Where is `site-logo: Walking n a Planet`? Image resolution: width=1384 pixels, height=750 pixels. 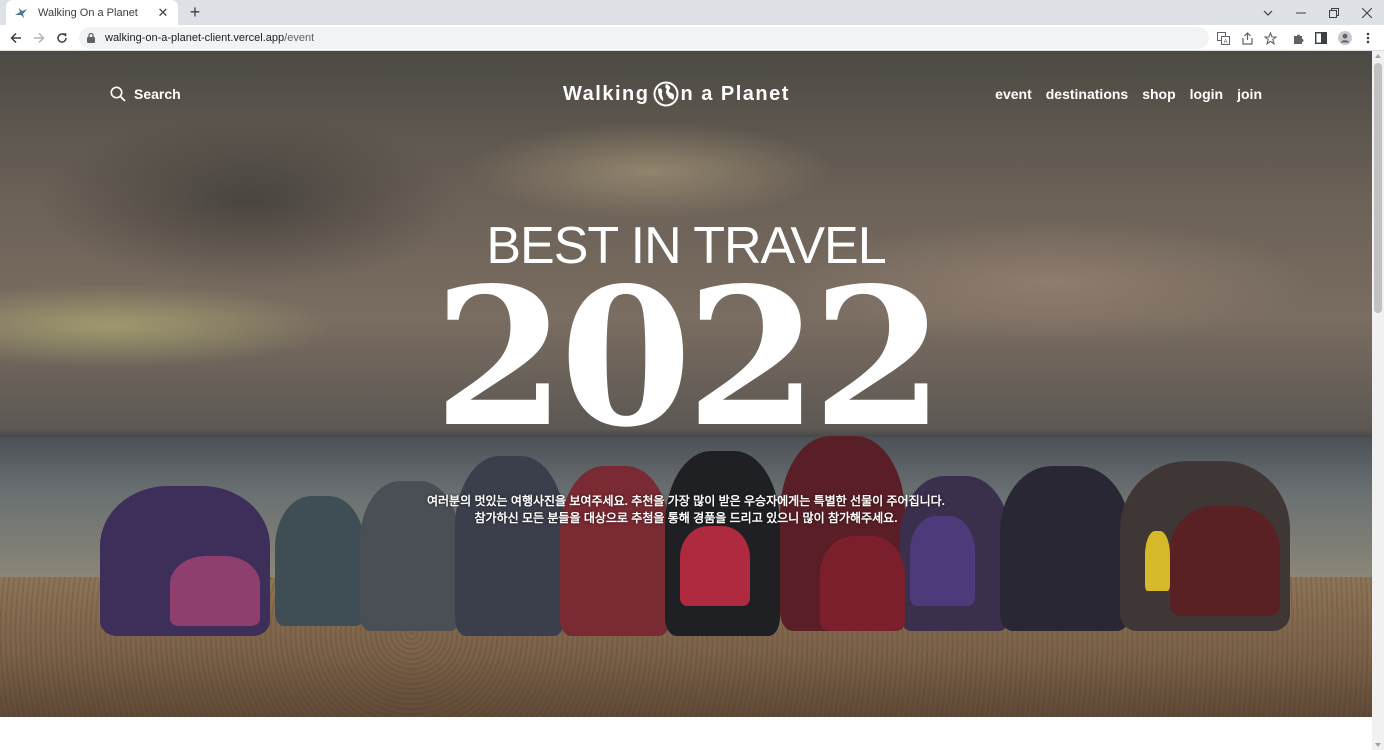 site-logo: Walking n a Planet is located at coordinates (676, 94).